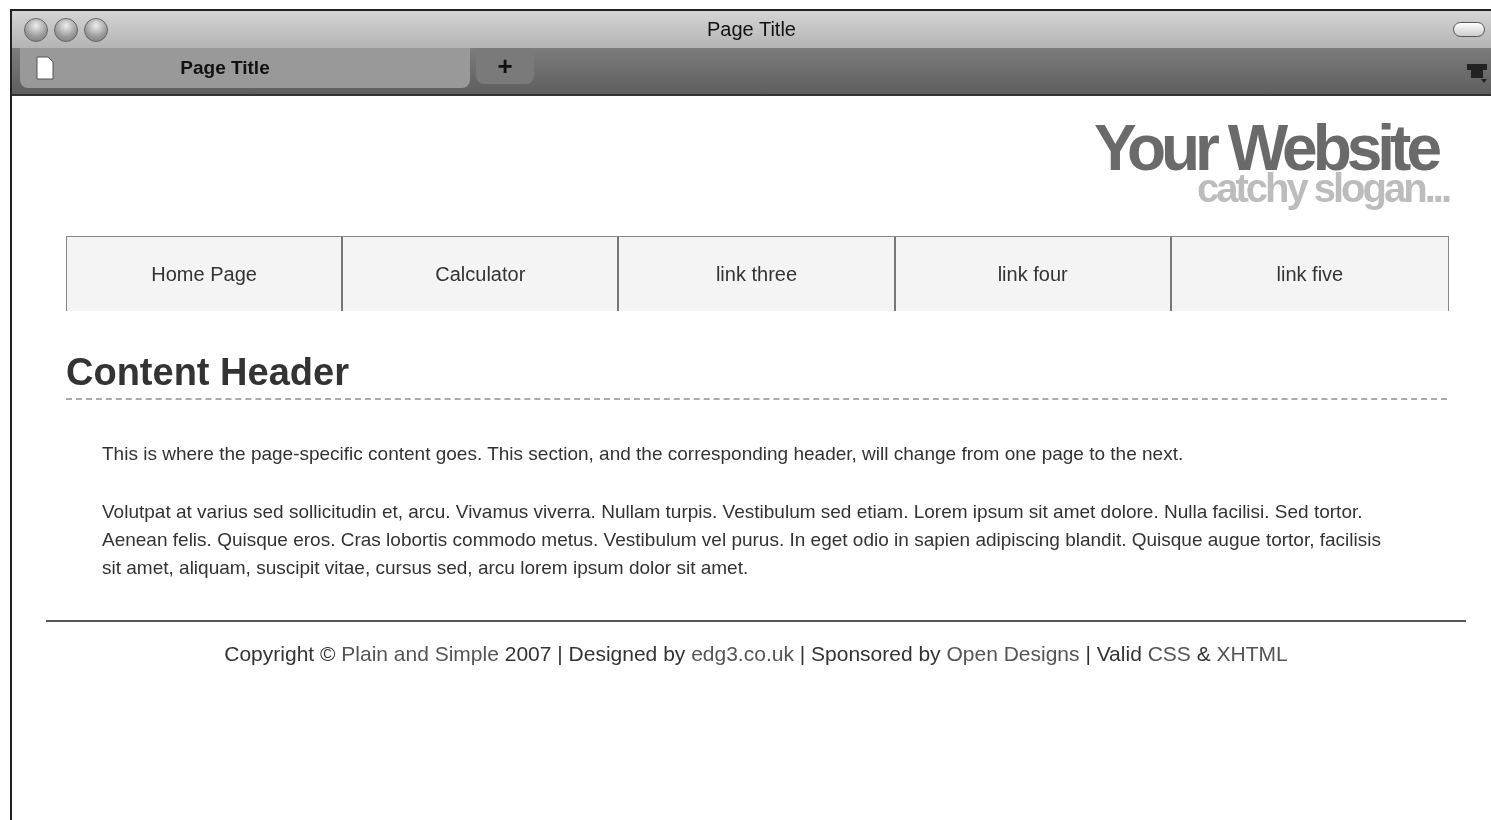  What do you see at coordinates (420, 653) in the screenshot?
I see `footer-link: Plain and Simple` at bounding box center [420, 653].